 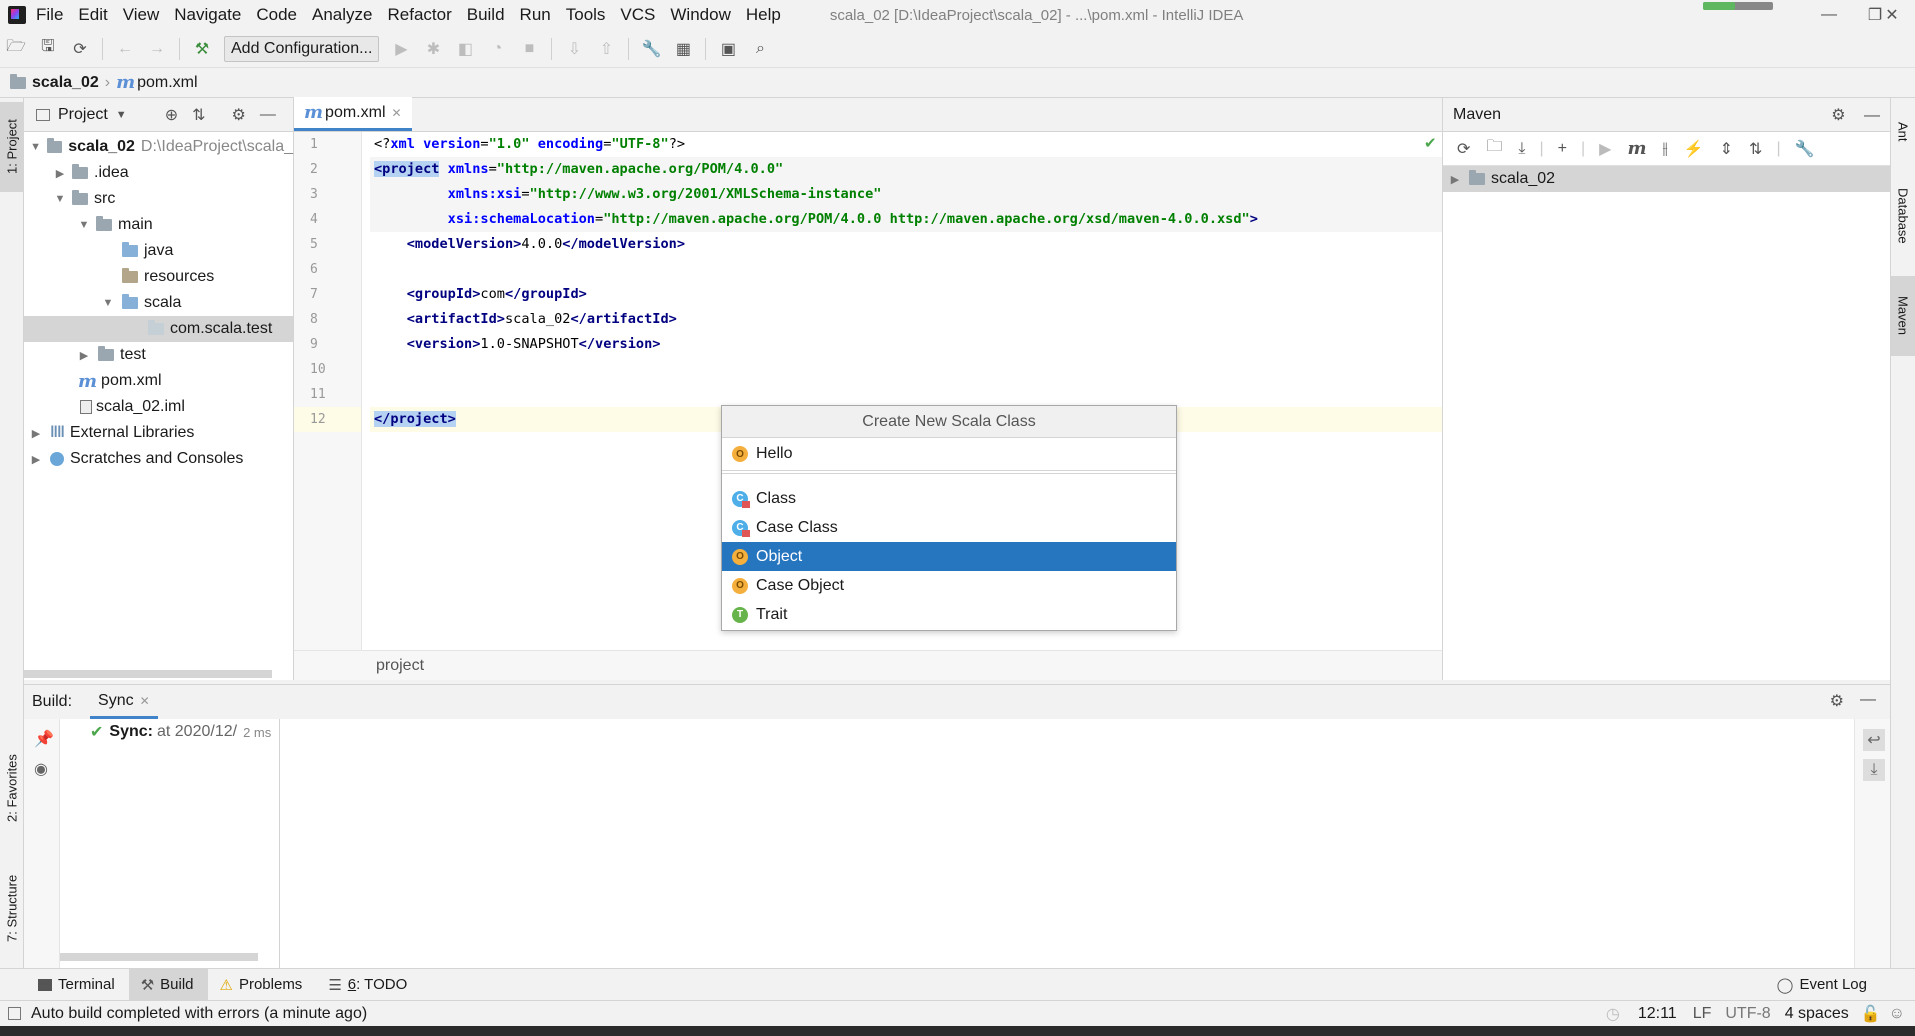 What do you see at coordinates (1805, 149) in the screenshot?
I see `maven-settings-icon: 🔧` at bounding box center [1805, 149].